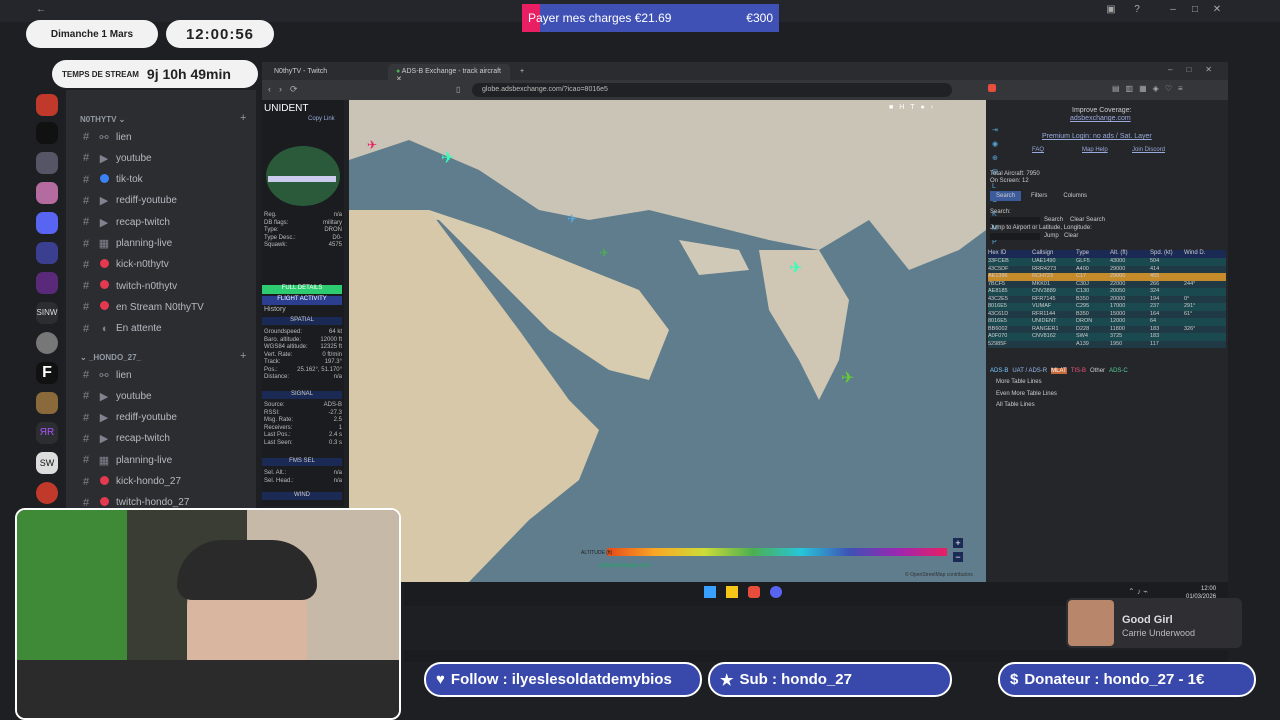  I want to click on zoom-out-button: −, so click(958, 557).